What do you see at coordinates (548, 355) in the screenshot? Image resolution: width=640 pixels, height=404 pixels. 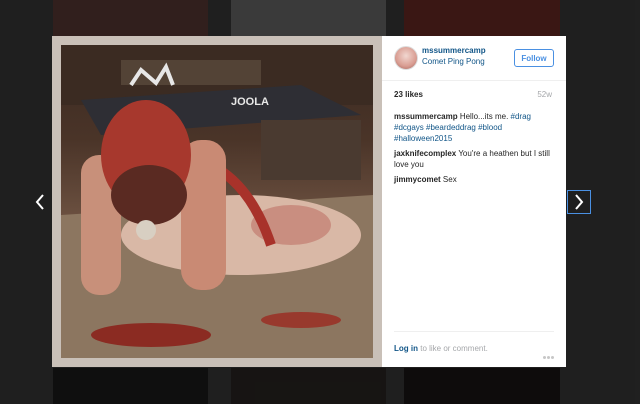 I see `more-options-icon` at bounding box center [548, 355].